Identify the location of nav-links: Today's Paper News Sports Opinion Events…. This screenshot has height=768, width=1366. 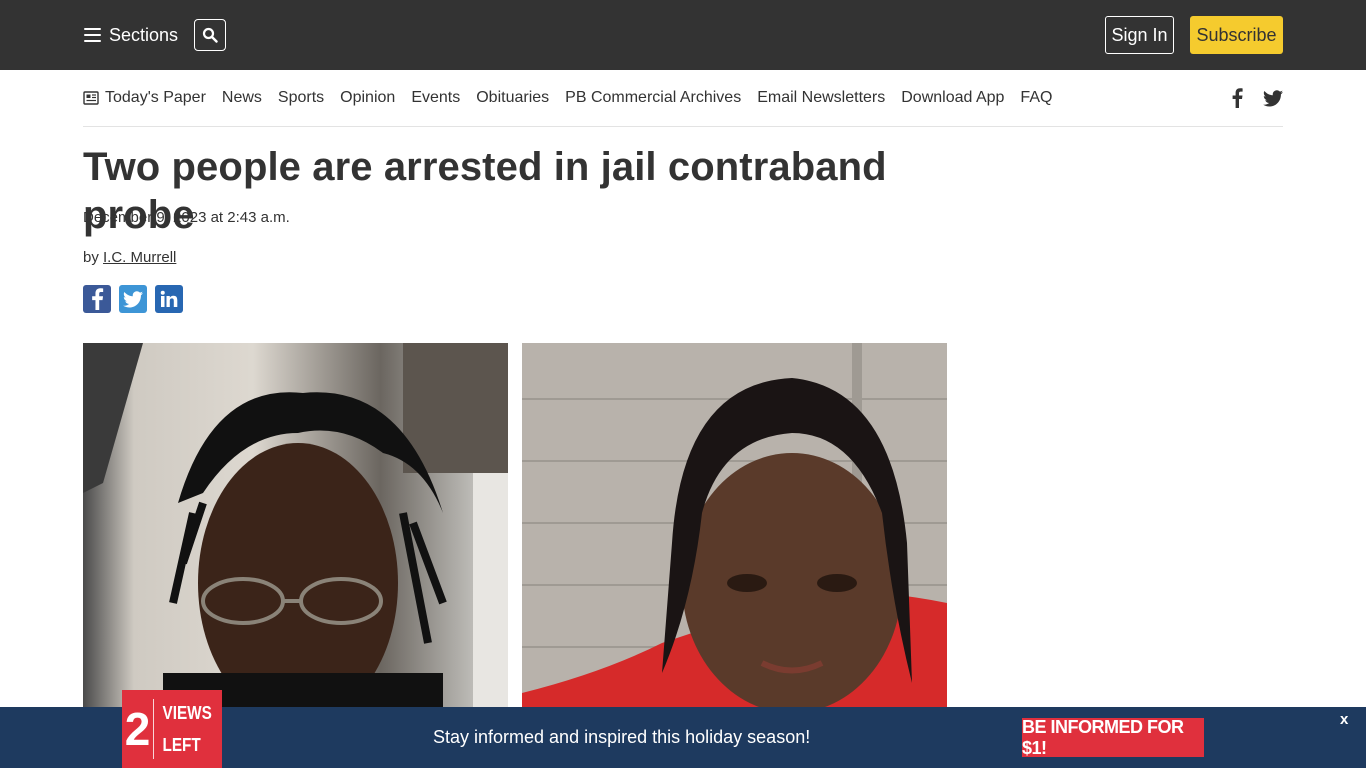
(567, 98).